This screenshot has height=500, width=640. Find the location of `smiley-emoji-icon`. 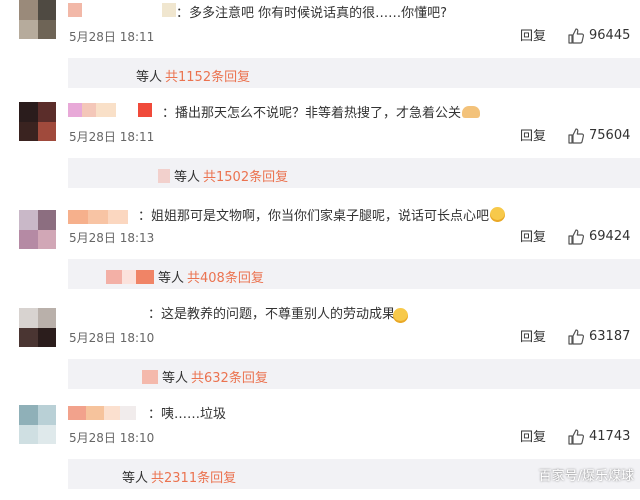

smiley-emoji-icon is located at coordinates (498, 214).